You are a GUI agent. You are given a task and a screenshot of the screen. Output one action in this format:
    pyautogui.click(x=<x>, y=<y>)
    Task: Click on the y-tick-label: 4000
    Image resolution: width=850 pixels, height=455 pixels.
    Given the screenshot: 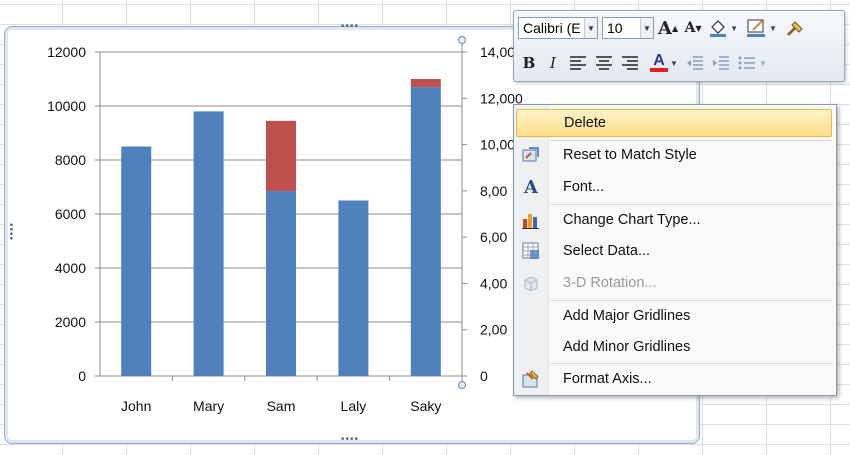 What is the action you would take?
    pyautogui.click(x=70, y=268)
    